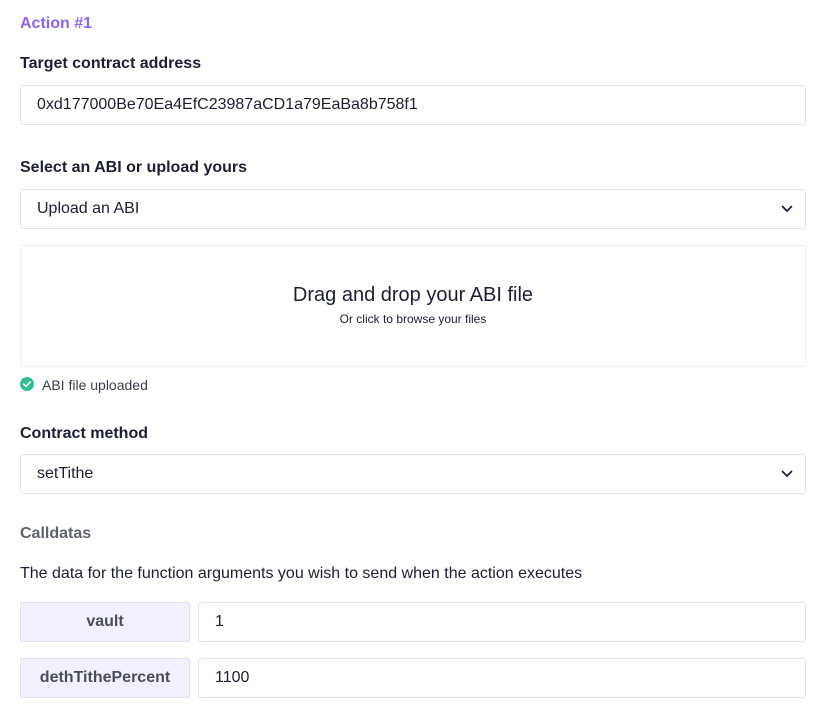 The image size is (820, 710). I want to click on arg-value-input: 1, so click(502, 622).